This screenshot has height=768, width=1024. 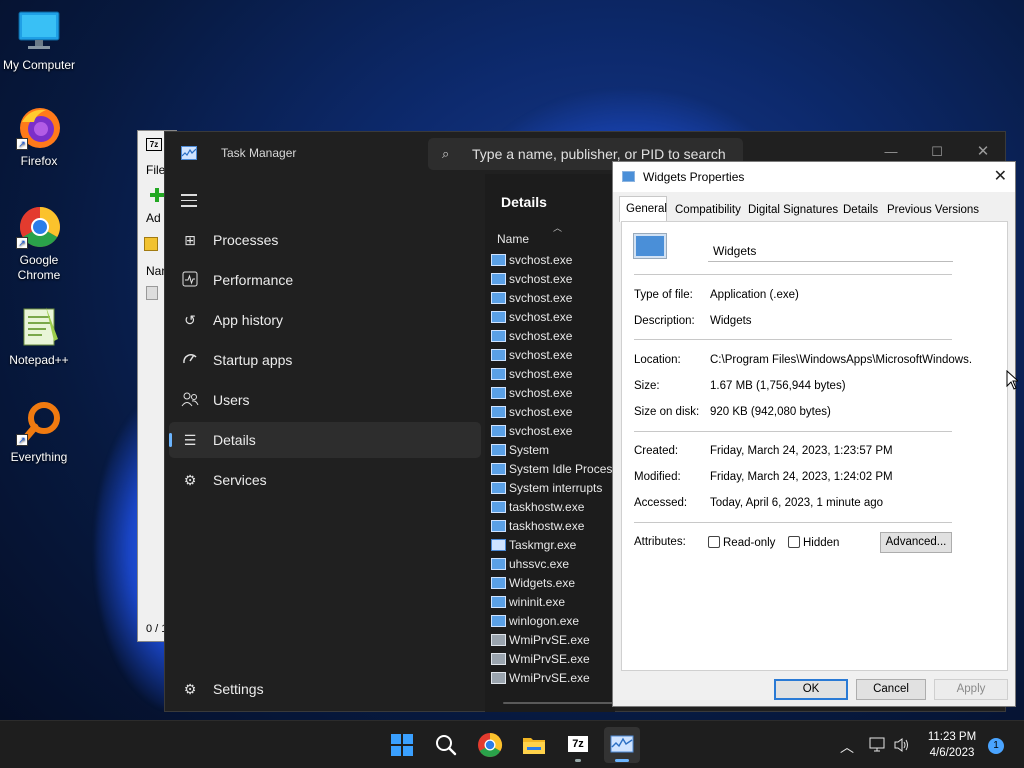 I want to click on desktop-icon-firefox: ↗ Firefox, so click(x=39, y=136).